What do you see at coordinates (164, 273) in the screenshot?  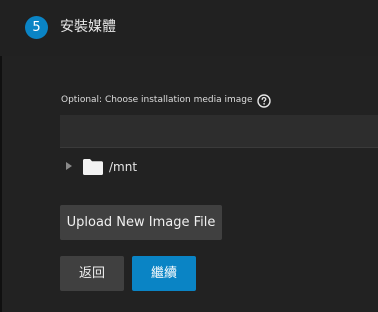 I see `next-button: 繼續` at bounding box center [164, 273].